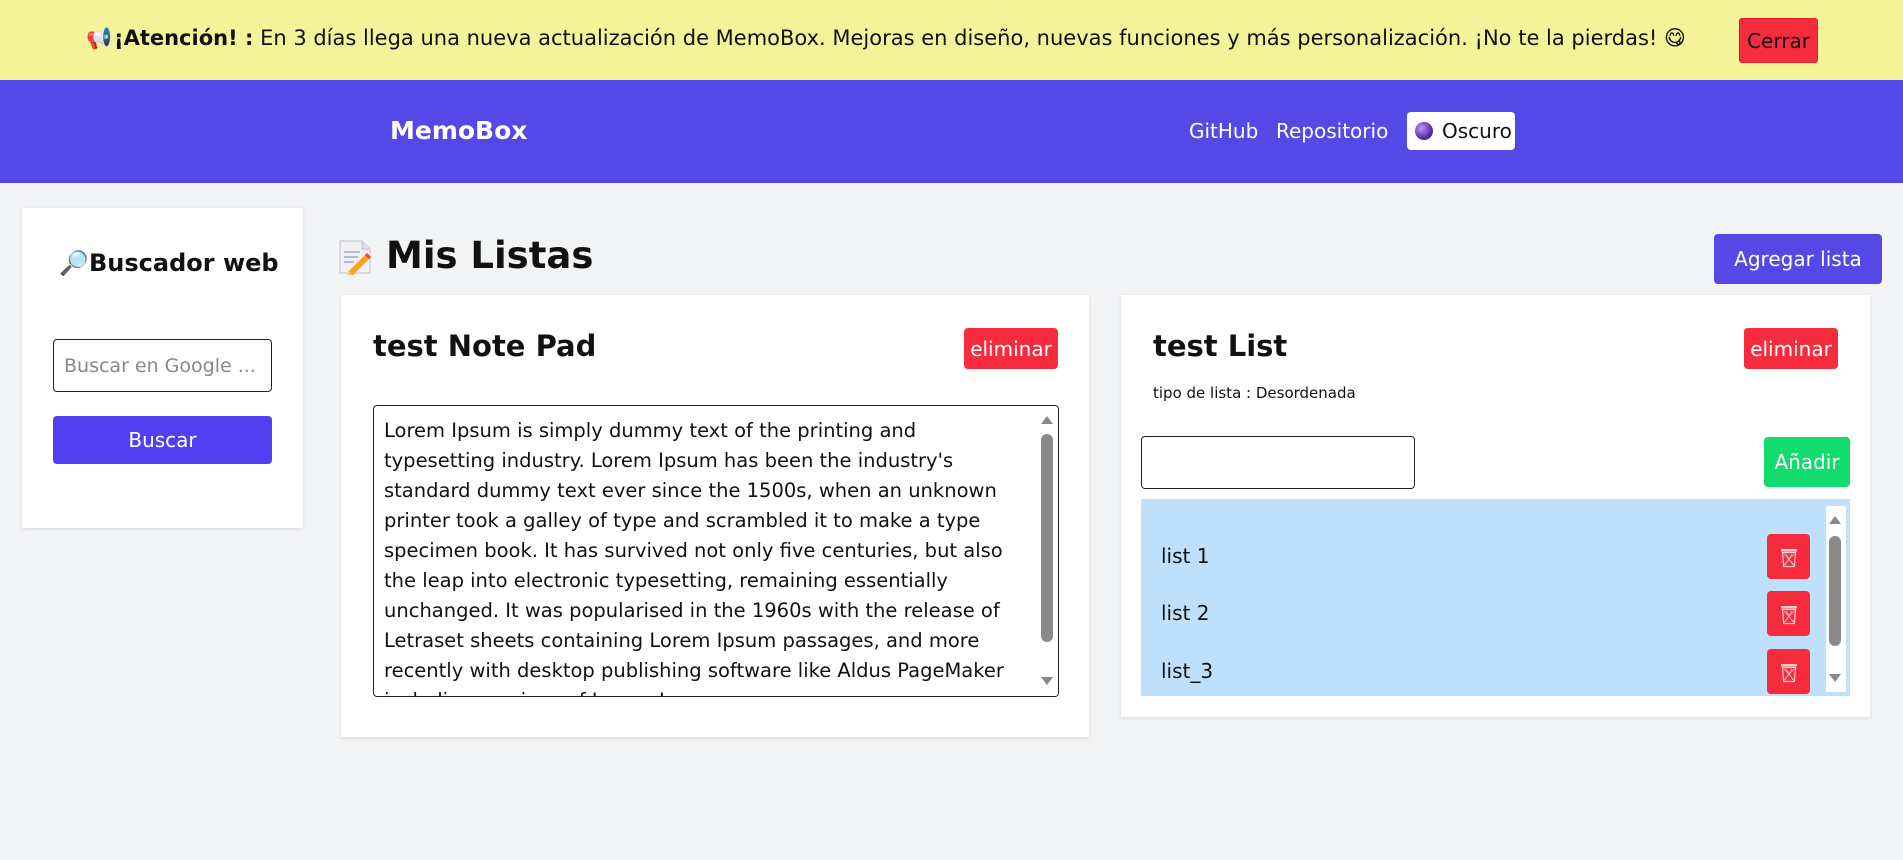  What do you see at coordinates (458, 130) in the screenshot?
I see `brand-logo: MemoBox` at bounding box center [458, 130].